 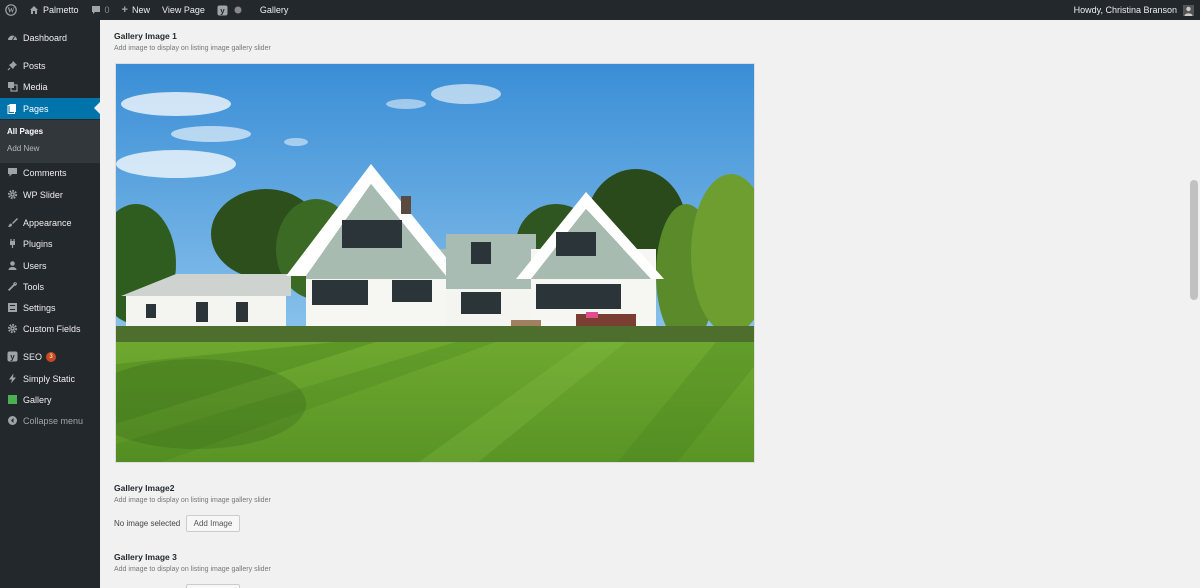 I want to click on comments-count: 0, so click(x=107, y=10).